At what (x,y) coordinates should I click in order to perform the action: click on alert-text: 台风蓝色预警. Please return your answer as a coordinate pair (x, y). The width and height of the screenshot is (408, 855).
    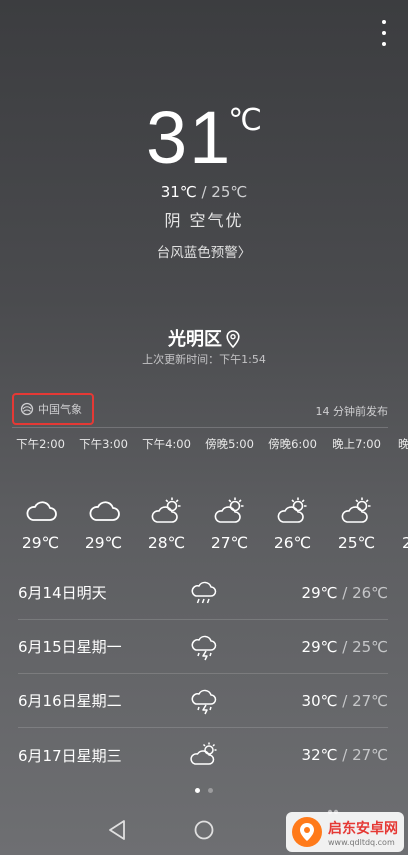
    Looking at the image, I should click on (197, 253).